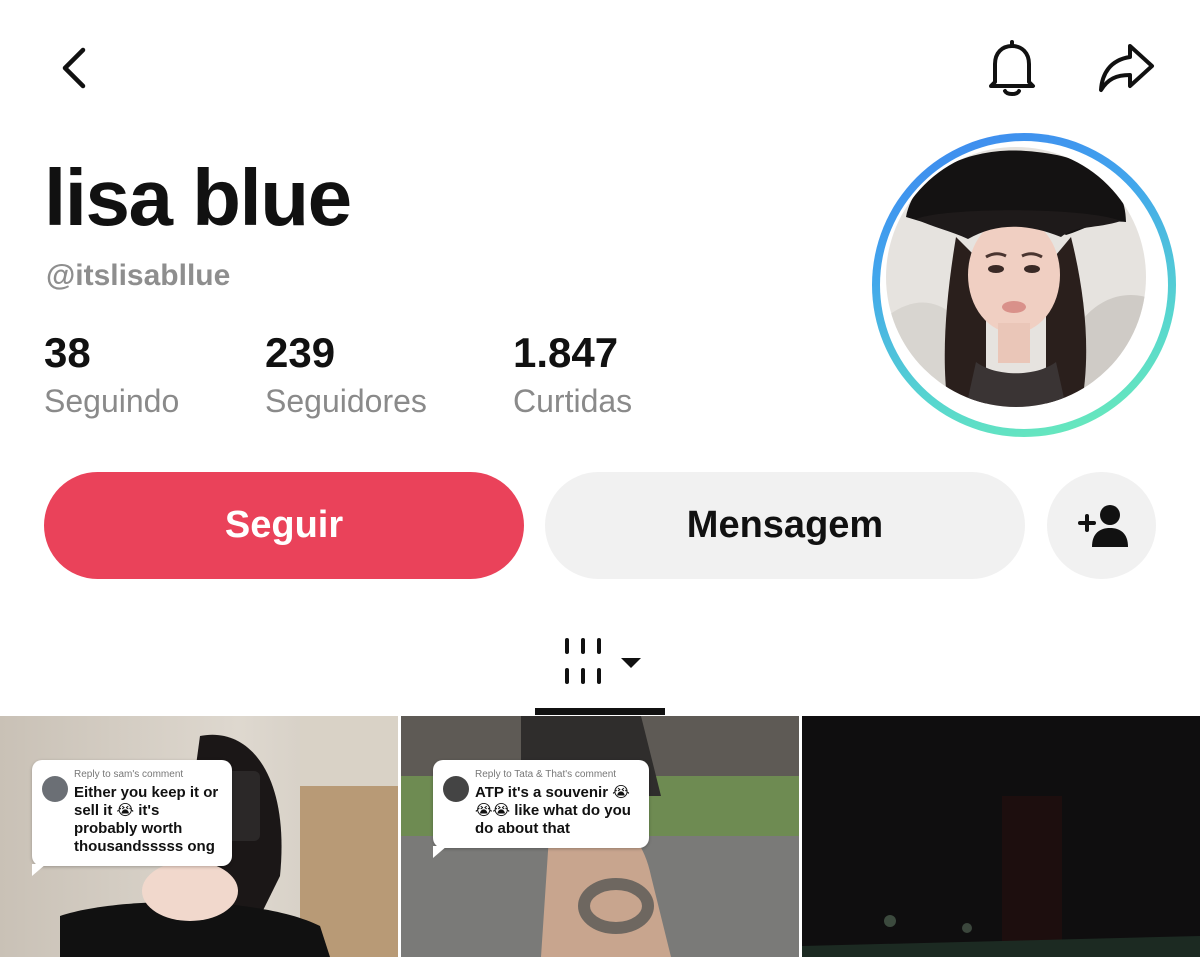 This screenshot has width=1200, height=957. Describe the element at coordinates (284, 525) in the screenshot. I see `follow-button: Seguir` at that location.